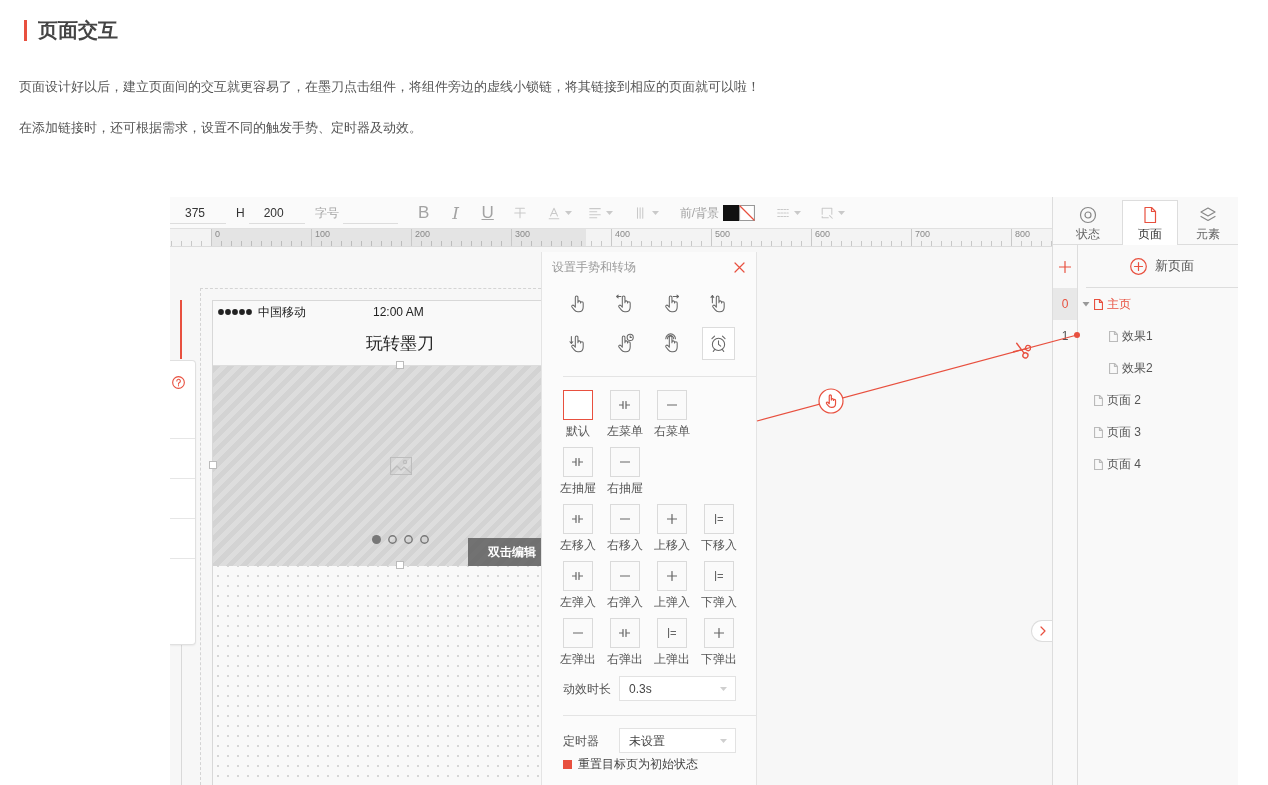 This screenshot has width=1268, height=785. Describe the element at coordinates (731, 212) in the screenshot. I see `color-swatch-icon` at that location.